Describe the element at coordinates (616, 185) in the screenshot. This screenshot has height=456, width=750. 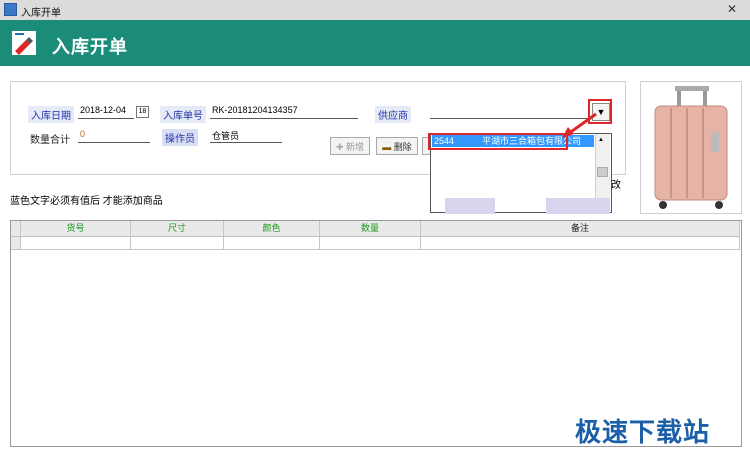
I see `overflow-text: 改` at that location.